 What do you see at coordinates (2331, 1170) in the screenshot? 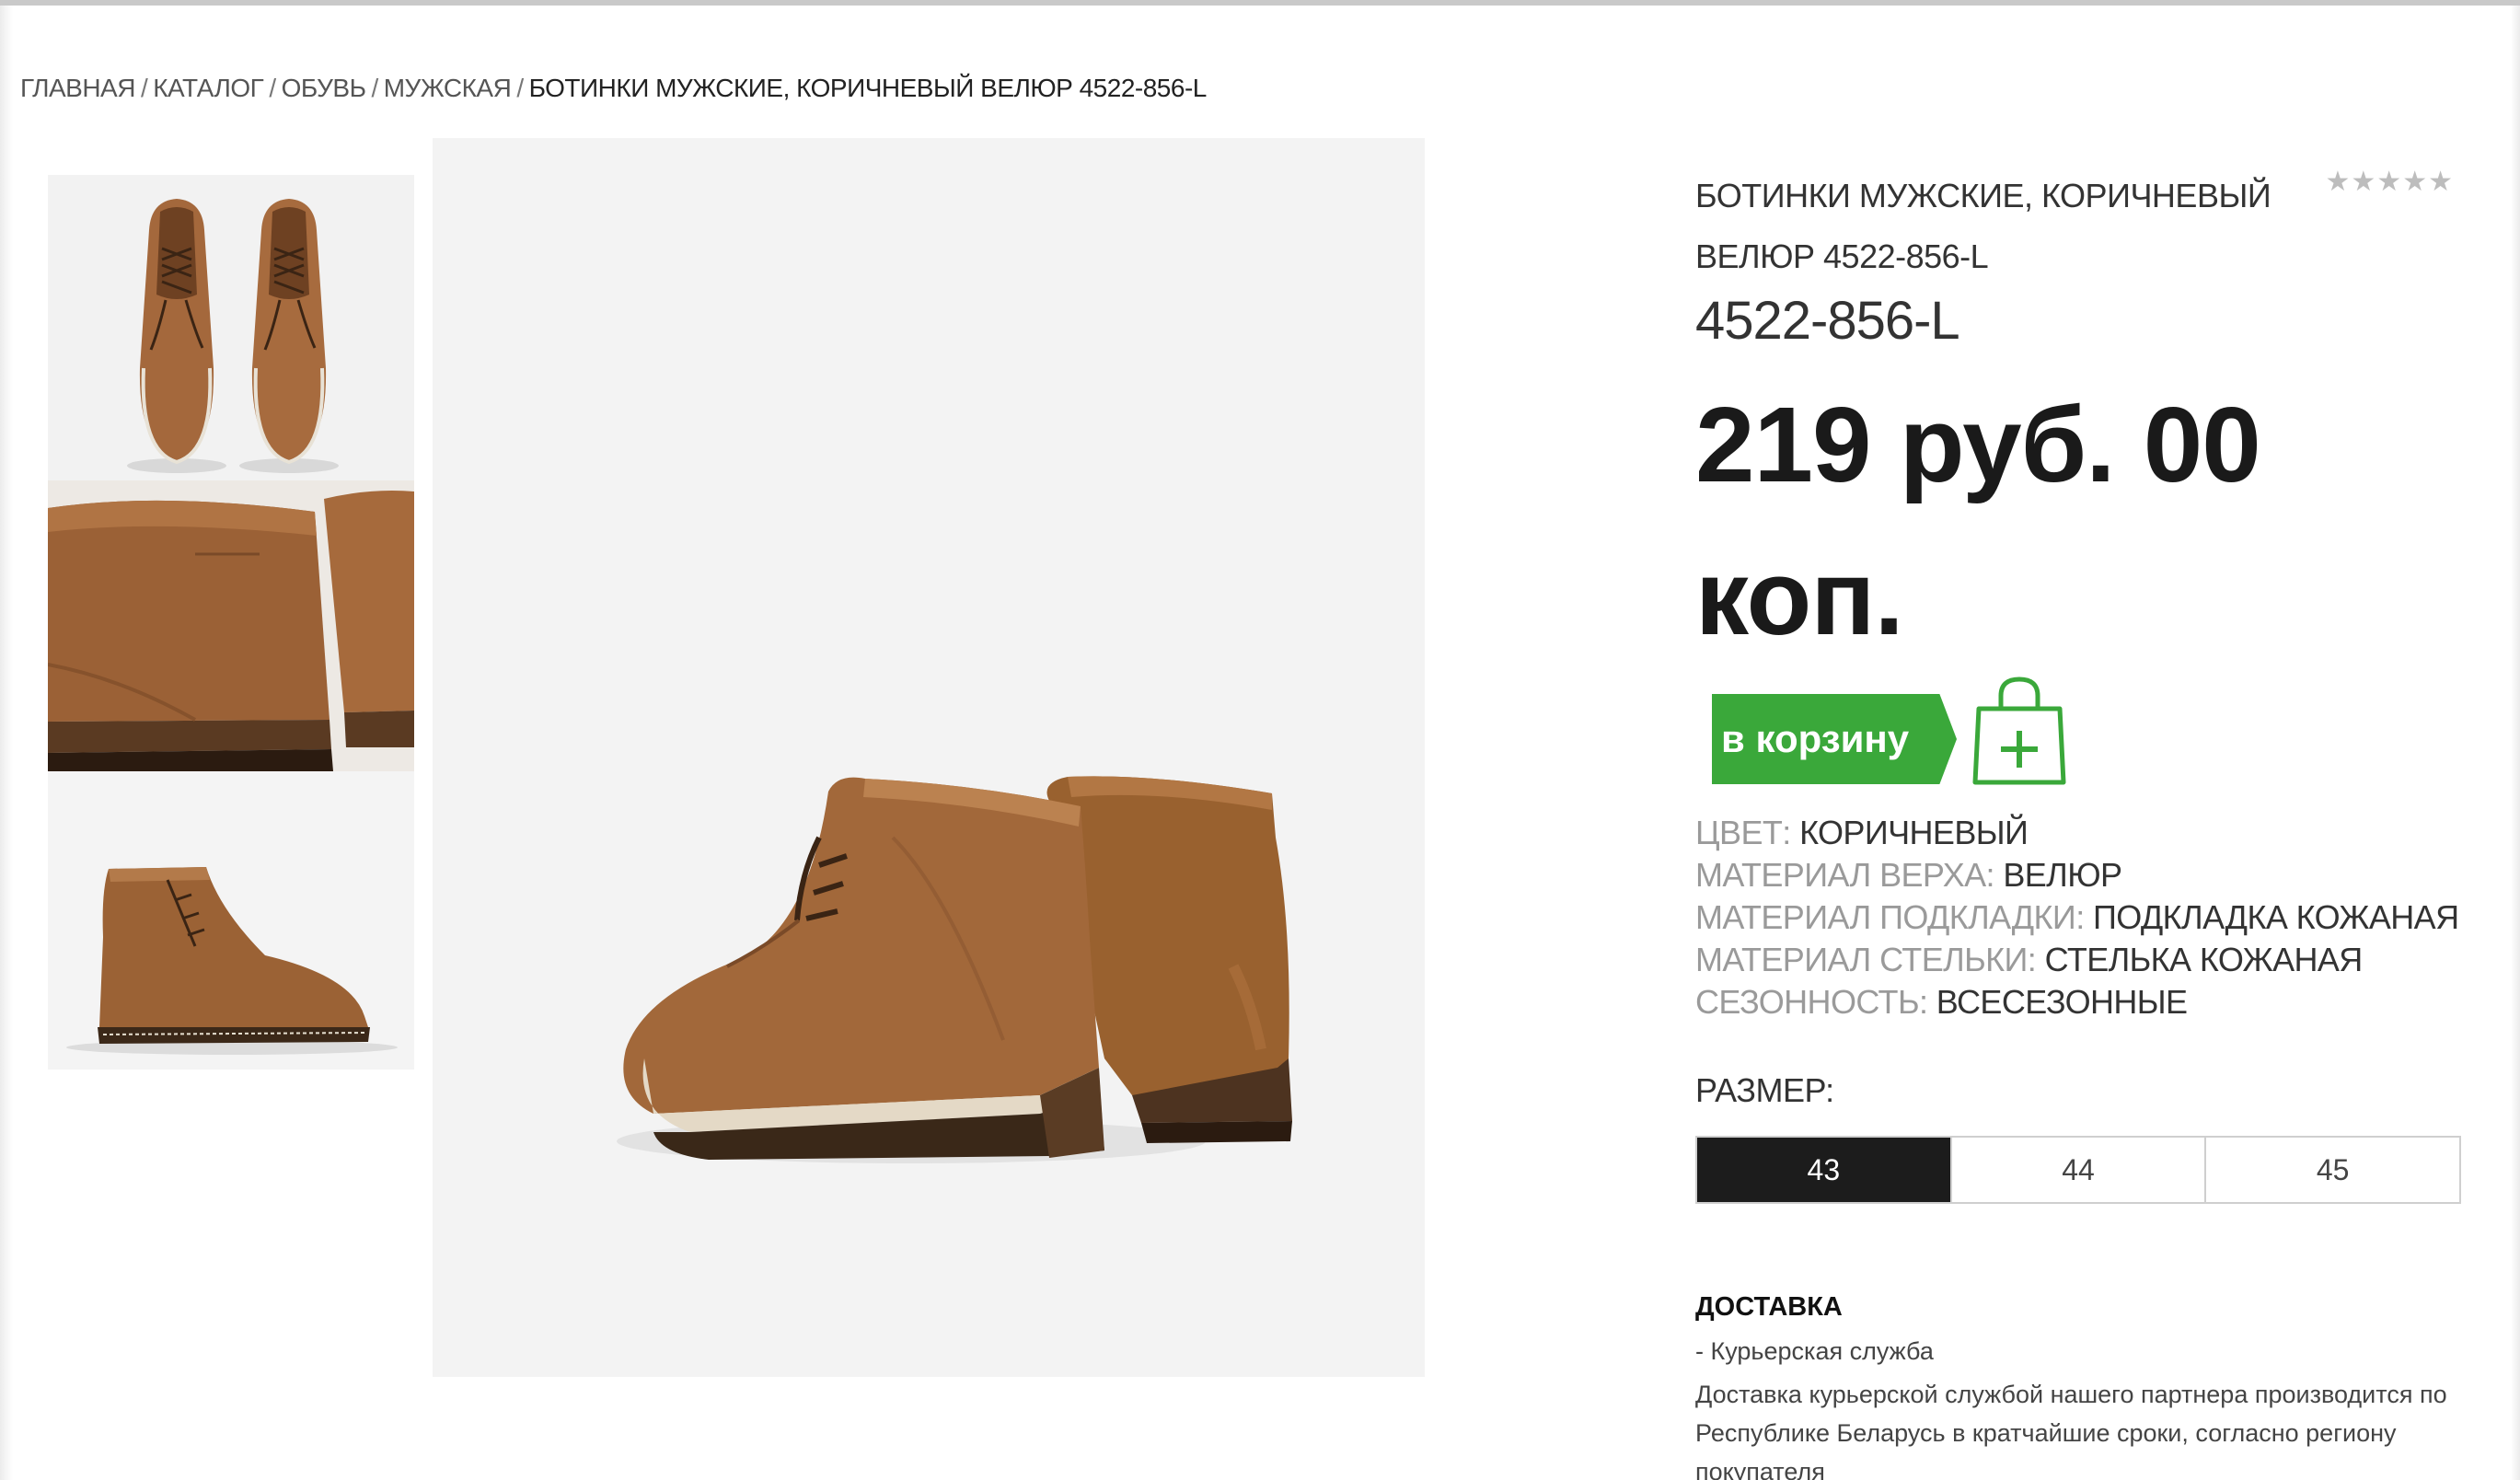
I see `size-option-45: 45` at bounding box center [2331, 1170].